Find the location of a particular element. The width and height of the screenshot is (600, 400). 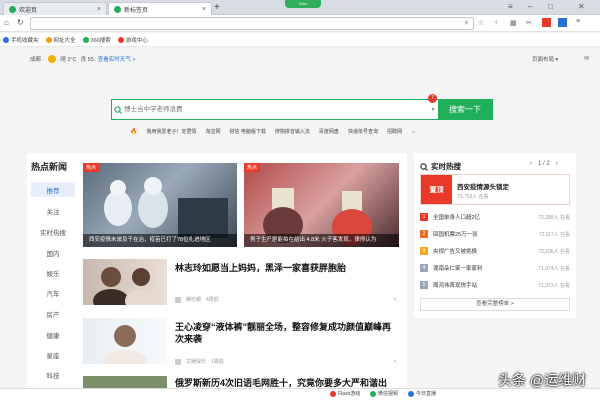

trending-text: 回国机票25万一张 is located at coordinates (455, 235).